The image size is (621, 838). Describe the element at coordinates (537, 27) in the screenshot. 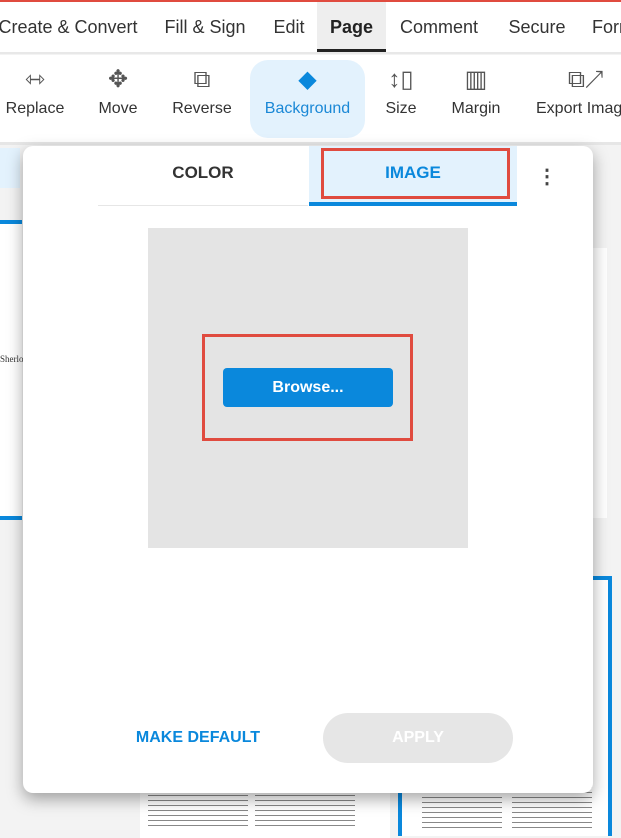

I see `tab-secure: Secure` at that location.